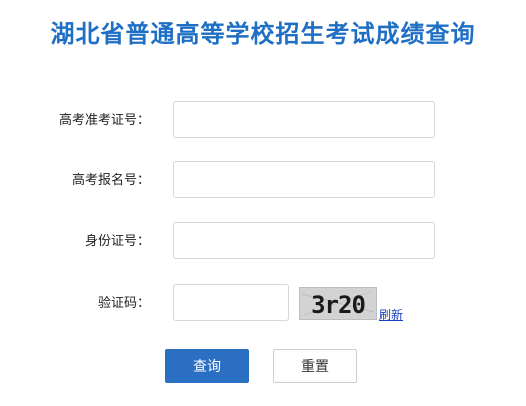 The width and height of the screenshot is (526, 406). What do you see at coordinates (304, 119) in the screenshot?
I see `exam-number-input` at bounding box center [304, 119].